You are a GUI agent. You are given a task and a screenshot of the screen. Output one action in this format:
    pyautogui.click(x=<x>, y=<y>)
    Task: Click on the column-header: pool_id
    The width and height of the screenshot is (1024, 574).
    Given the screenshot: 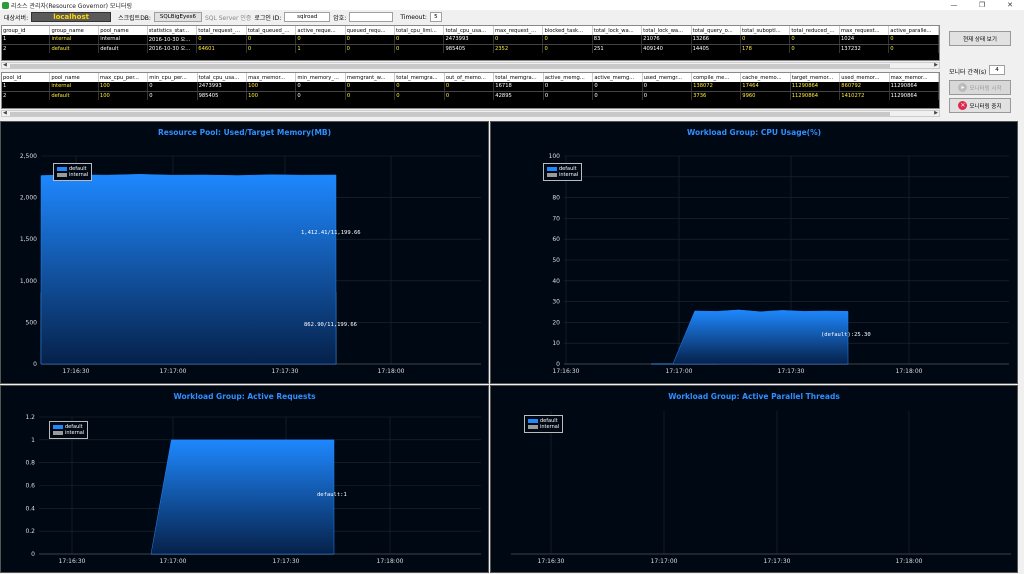 What is the action you would take?
    pyautogui.click(x=26, y=77)
    